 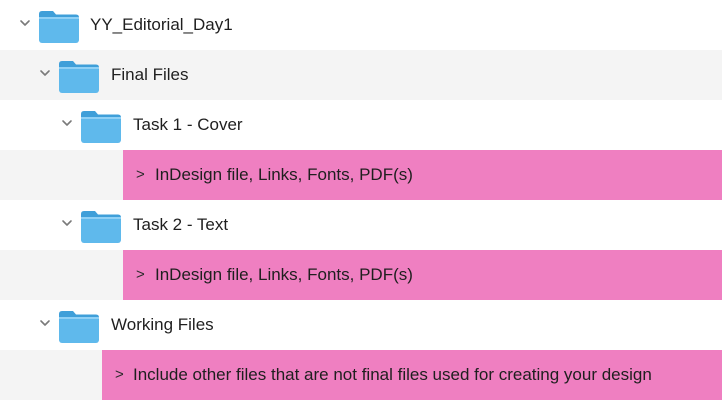 I want to click on folder-name: YY_Editorial_Day1, so click(x=161, y=24).